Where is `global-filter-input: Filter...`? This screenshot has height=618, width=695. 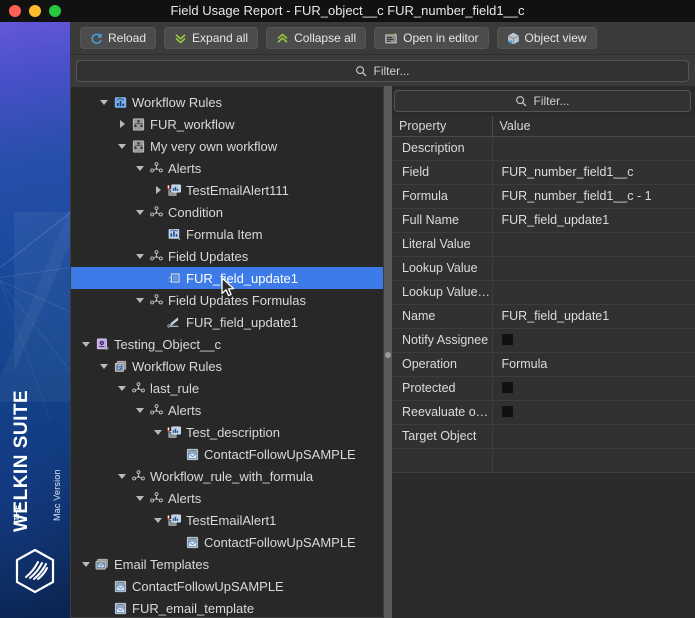 global-filter-input: Filter... is located at coordinates (382, 70).